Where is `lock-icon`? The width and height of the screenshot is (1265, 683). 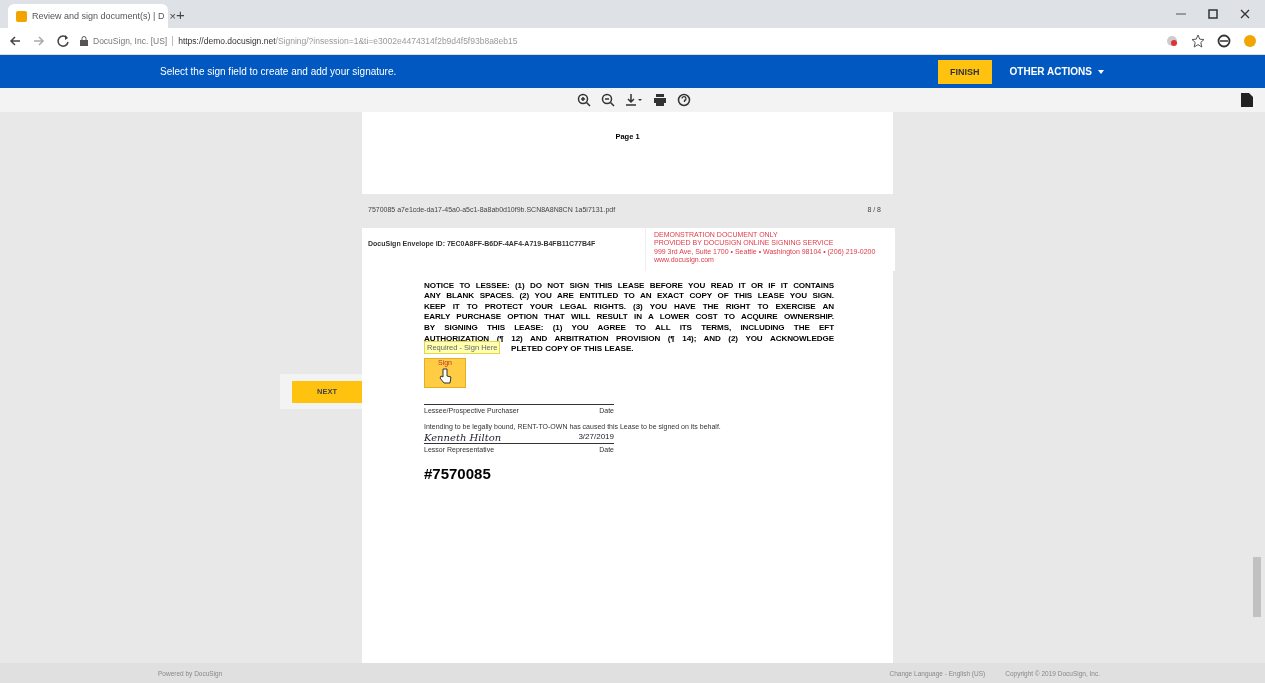 lock-icon is located at coordinates (84, 41).